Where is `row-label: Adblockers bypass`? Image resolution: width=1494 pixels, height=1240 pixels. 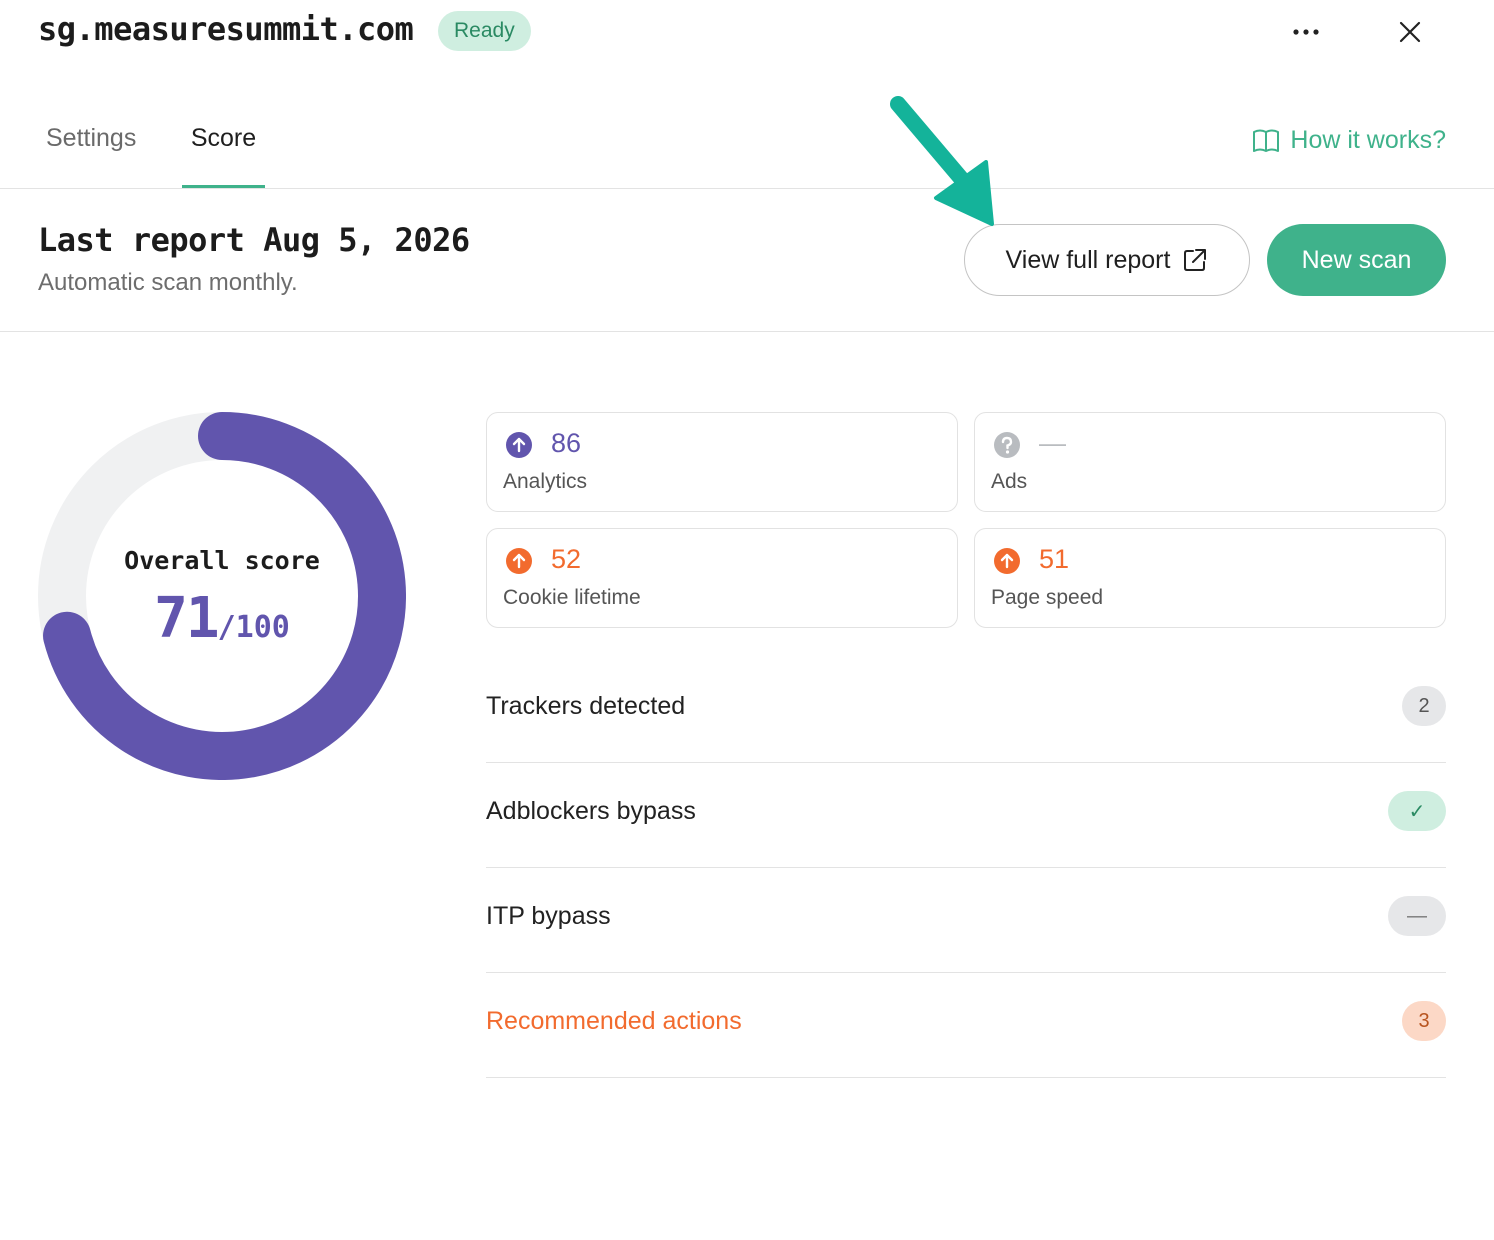 row-label: Adblockers bypass is located at coordinates (591, 811).